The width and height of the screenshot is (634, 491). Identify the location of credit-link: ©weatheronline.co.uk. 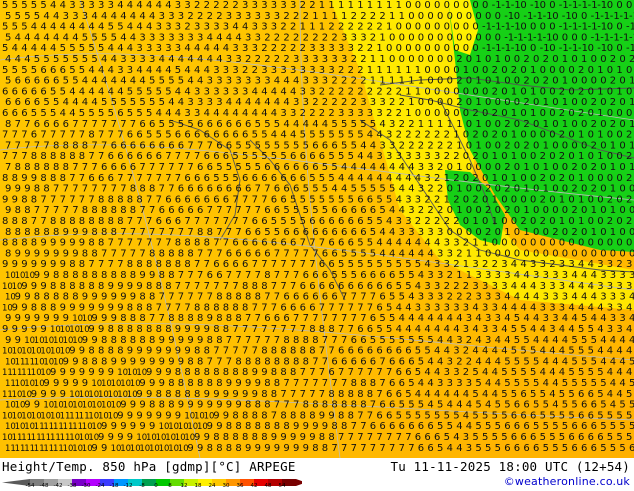
(567, 481).